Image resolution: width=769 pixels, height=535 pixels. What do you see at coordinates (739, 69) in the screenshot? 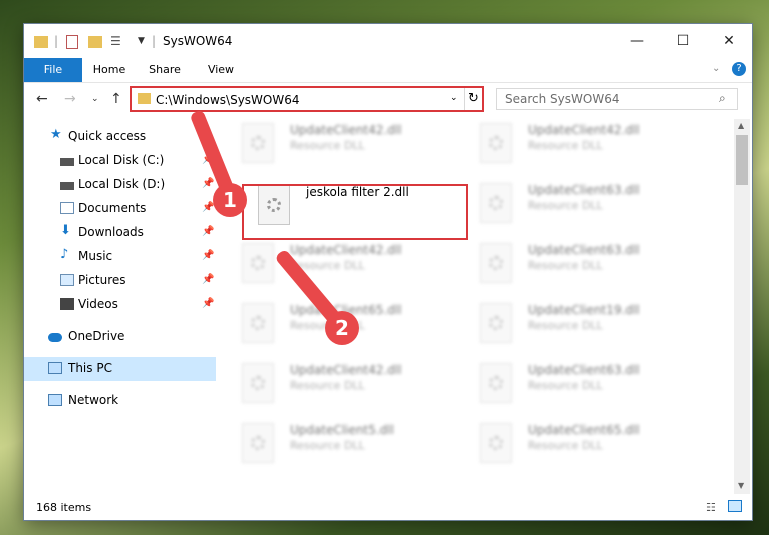
I see `help-icon: ?` at bounding box center [739, 69].